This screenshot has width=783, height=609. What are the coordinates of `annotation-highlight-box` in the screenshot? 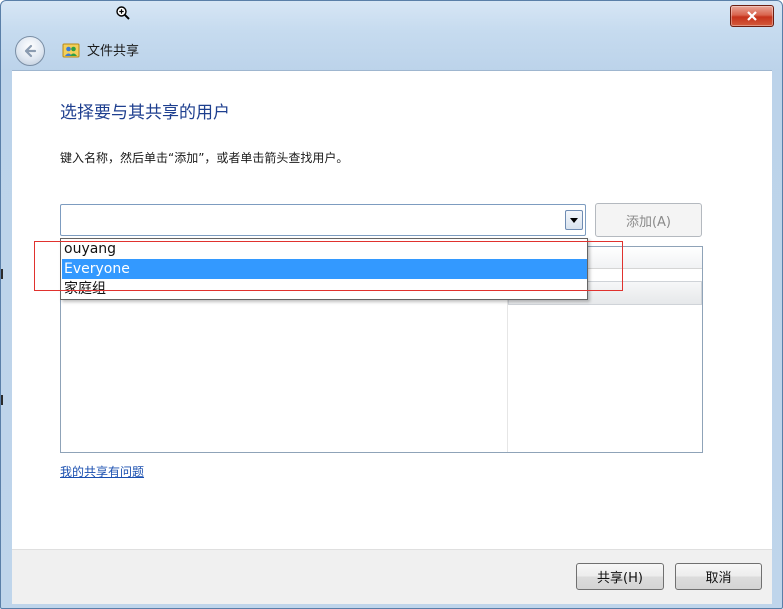 It's located at (328, 266).